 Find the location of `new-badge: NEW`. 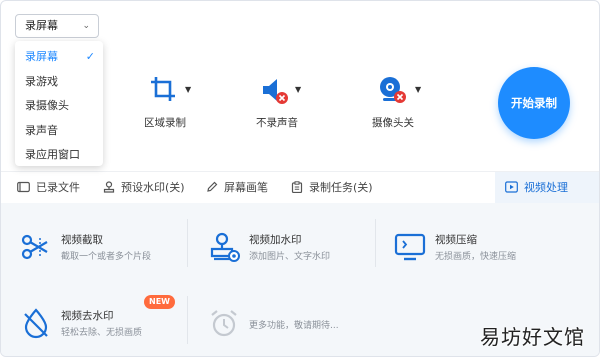

new-badge: NEW is located at coordinates (159, 302).